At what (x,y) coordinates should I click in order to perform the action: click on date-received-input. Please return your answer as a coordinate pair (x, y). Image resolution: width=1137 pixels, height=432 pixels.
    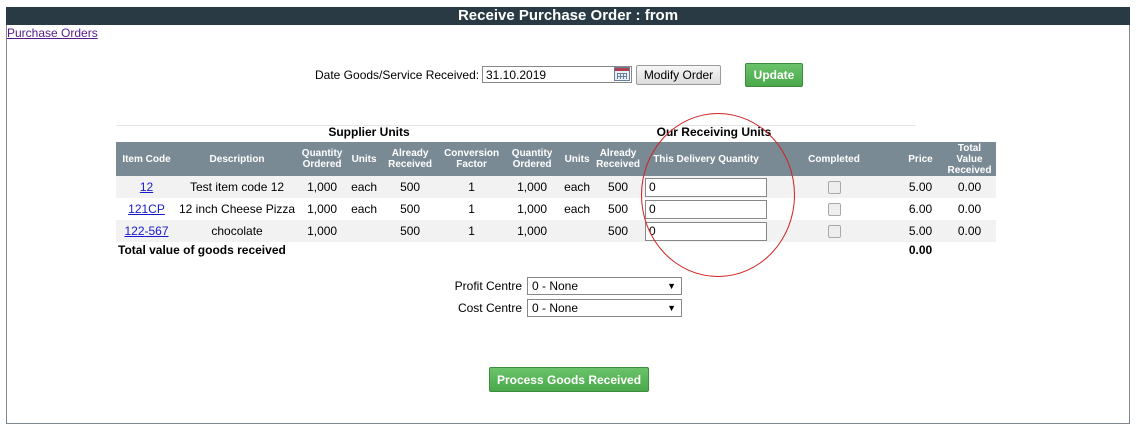
    Looking at the image, I should click on (557, 74).